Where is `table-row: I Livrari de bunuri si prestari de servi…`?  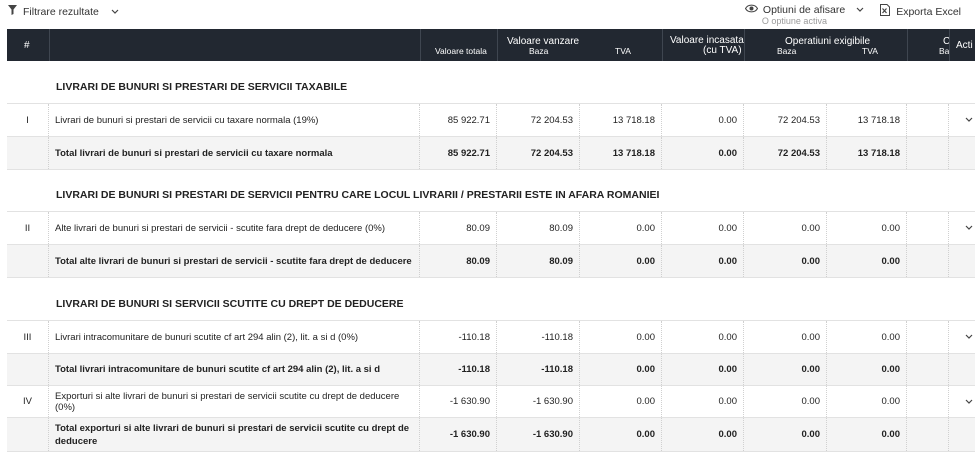 table-row: I Livrari de bunuri si prestari de servi… is located at coordinates (491, 120).